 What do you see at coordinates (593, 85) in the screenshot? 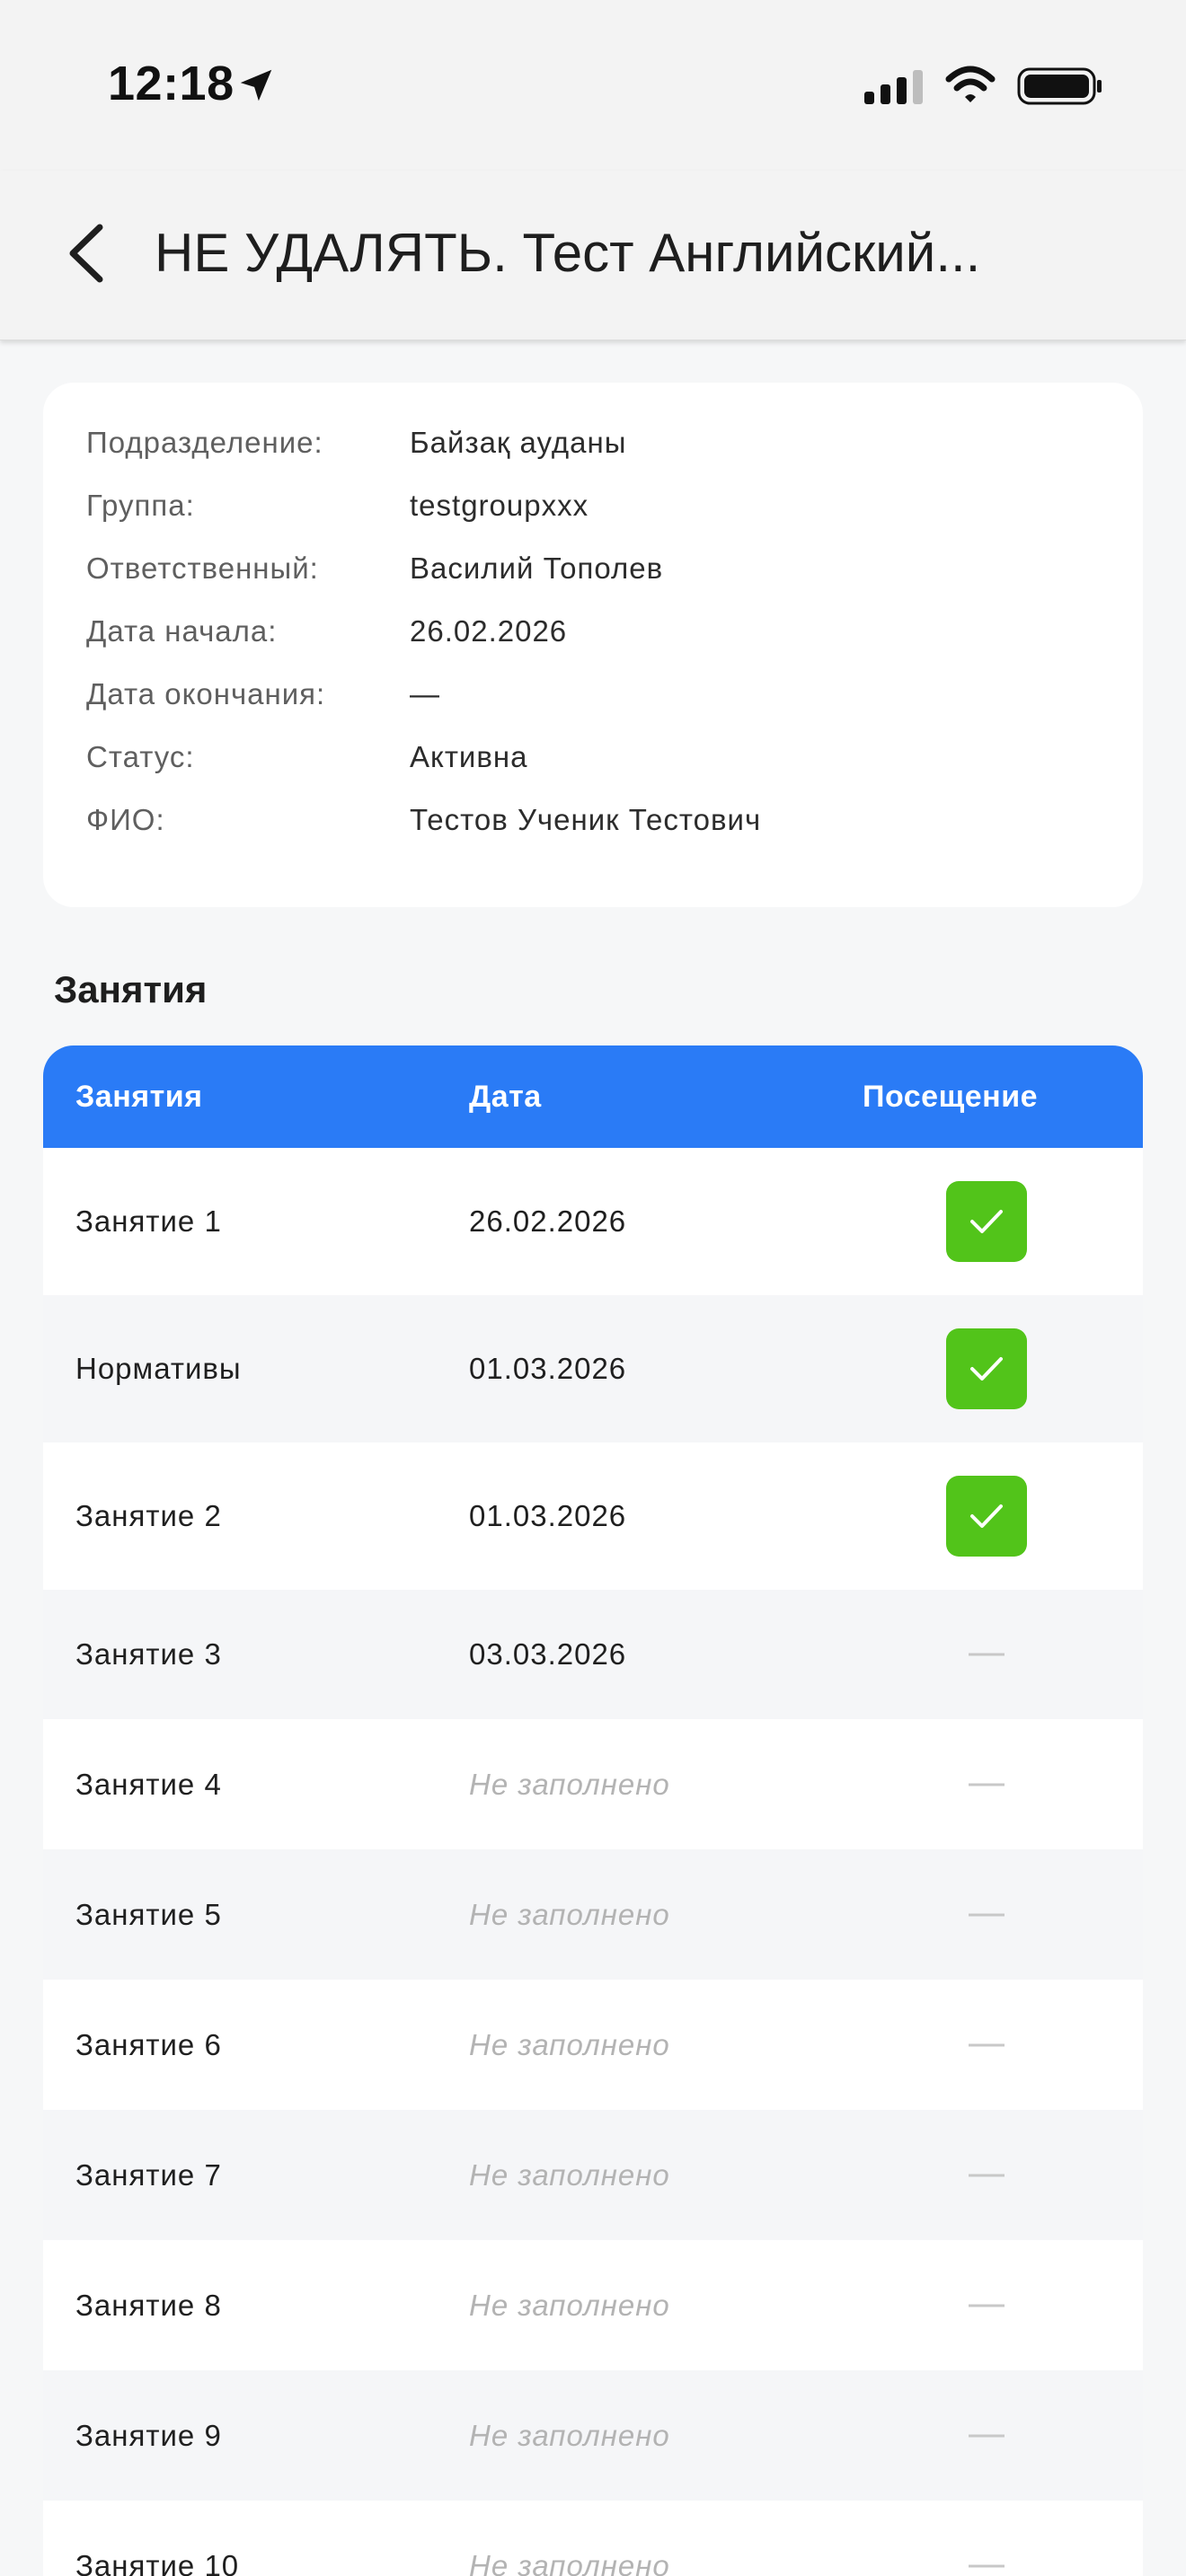
I see `status-bar: 12:18` at bounding box center [593, 85].